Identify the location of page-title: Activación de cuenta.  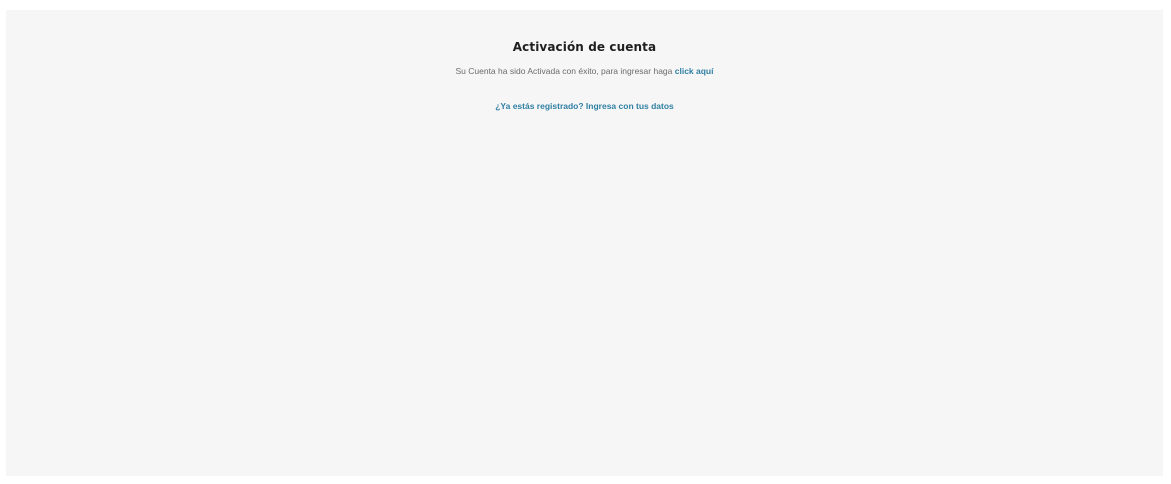
(584, 47).